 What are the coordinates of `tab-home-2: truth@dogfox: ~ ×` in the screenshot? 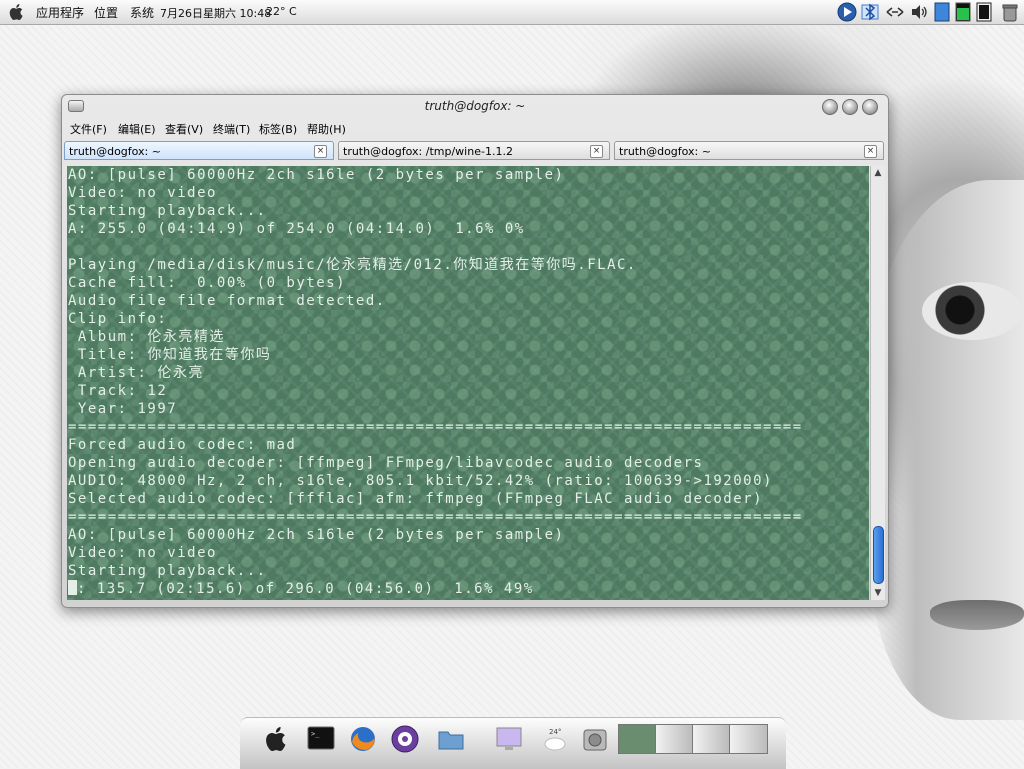 It's located at (749, 150).